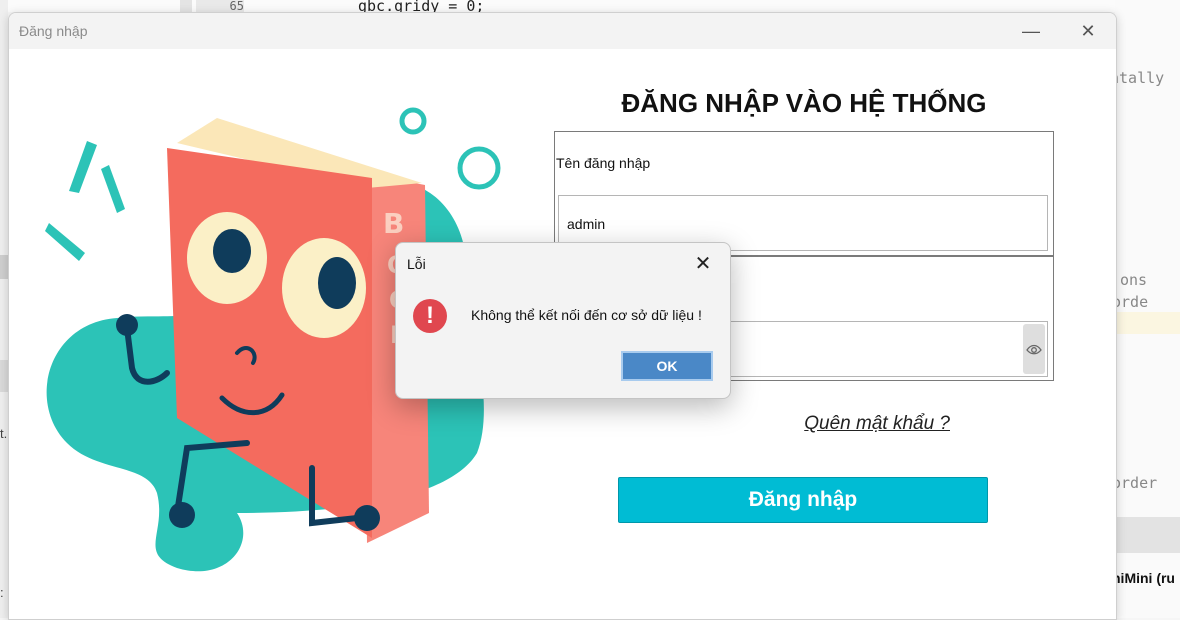  I want to click on ide-background, so click(590, 6).